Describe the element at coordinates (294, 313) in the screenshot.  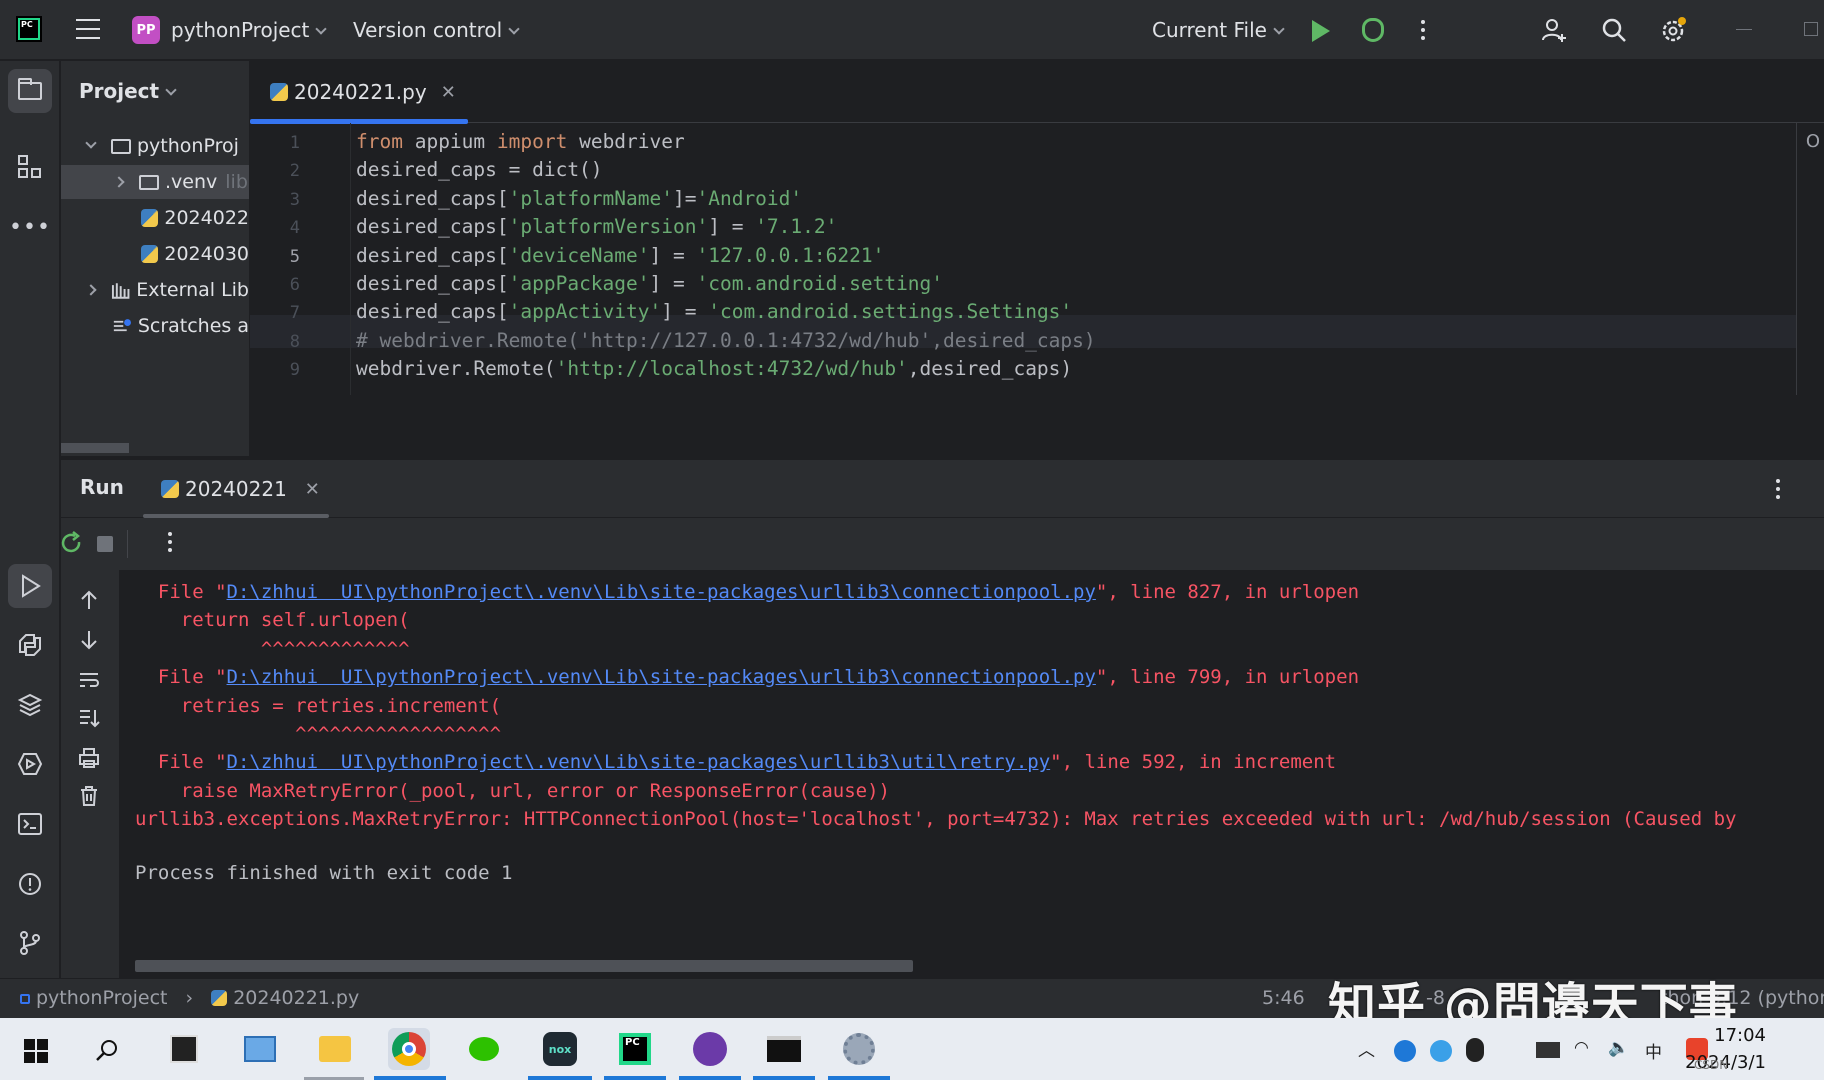
I see `line-number: 7` at that location.